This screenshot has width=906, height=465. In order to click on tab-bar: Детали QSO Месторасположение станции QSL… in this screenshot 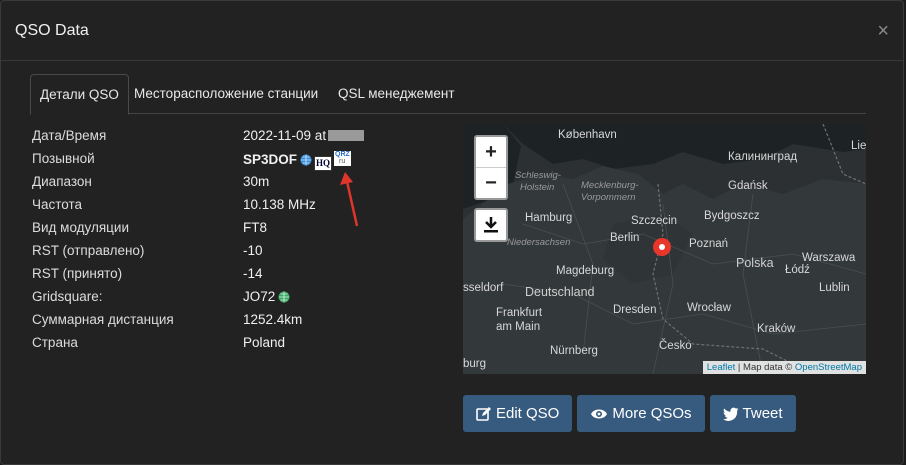, I will do `click(448, 94)`.